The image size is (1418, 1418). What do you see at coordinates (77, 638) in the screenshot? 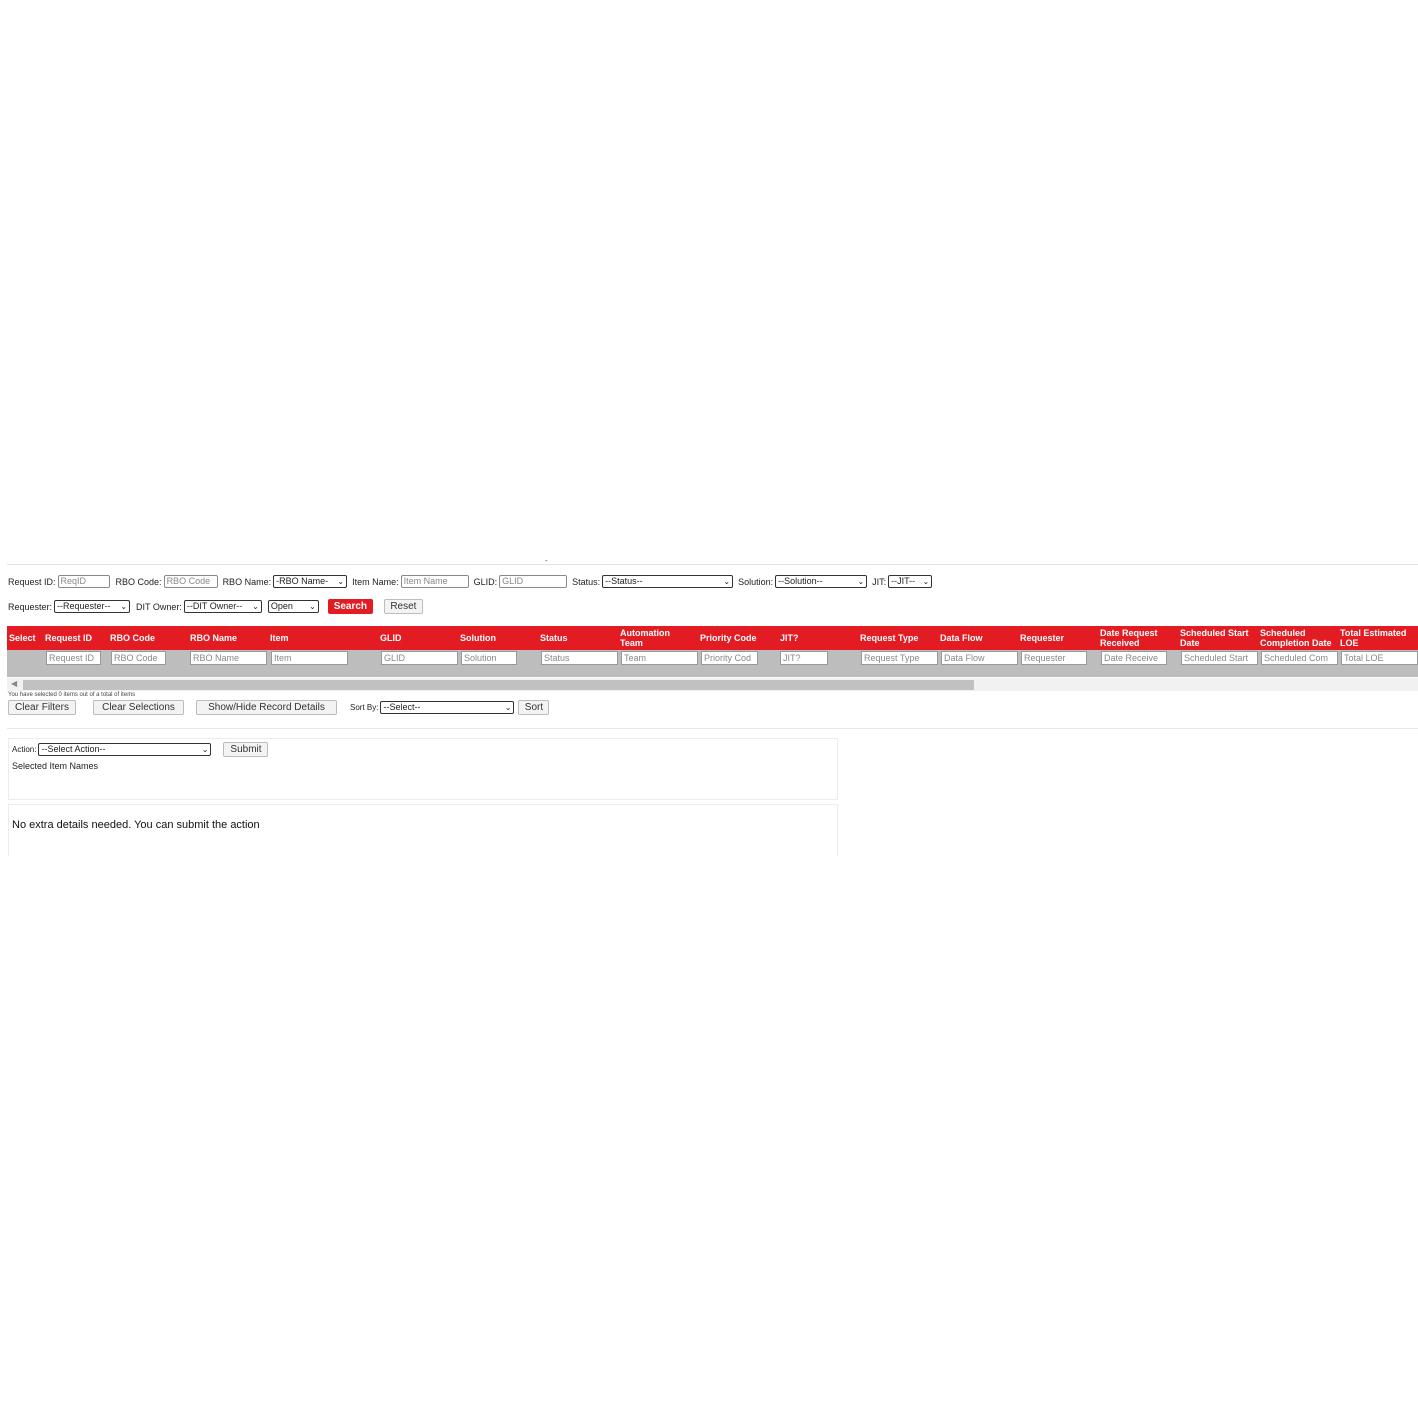
I see `column-header-request-id: Request ID` at bounding box center [77, 638].